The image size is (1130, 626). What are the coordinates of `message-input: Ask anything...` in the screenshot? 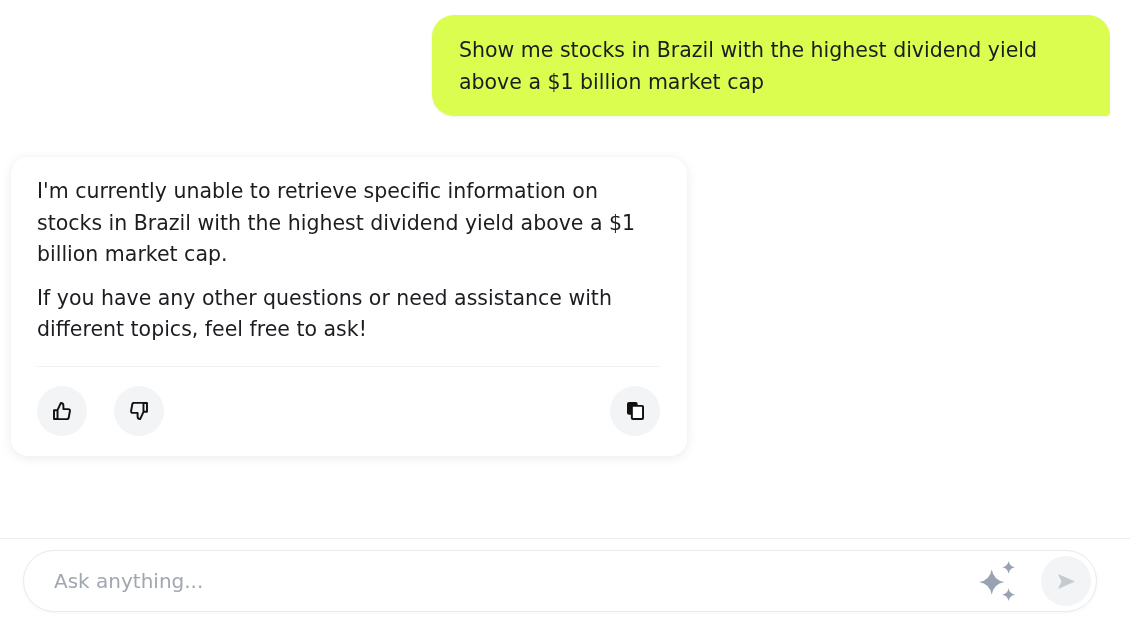 It's located at (560, 581).